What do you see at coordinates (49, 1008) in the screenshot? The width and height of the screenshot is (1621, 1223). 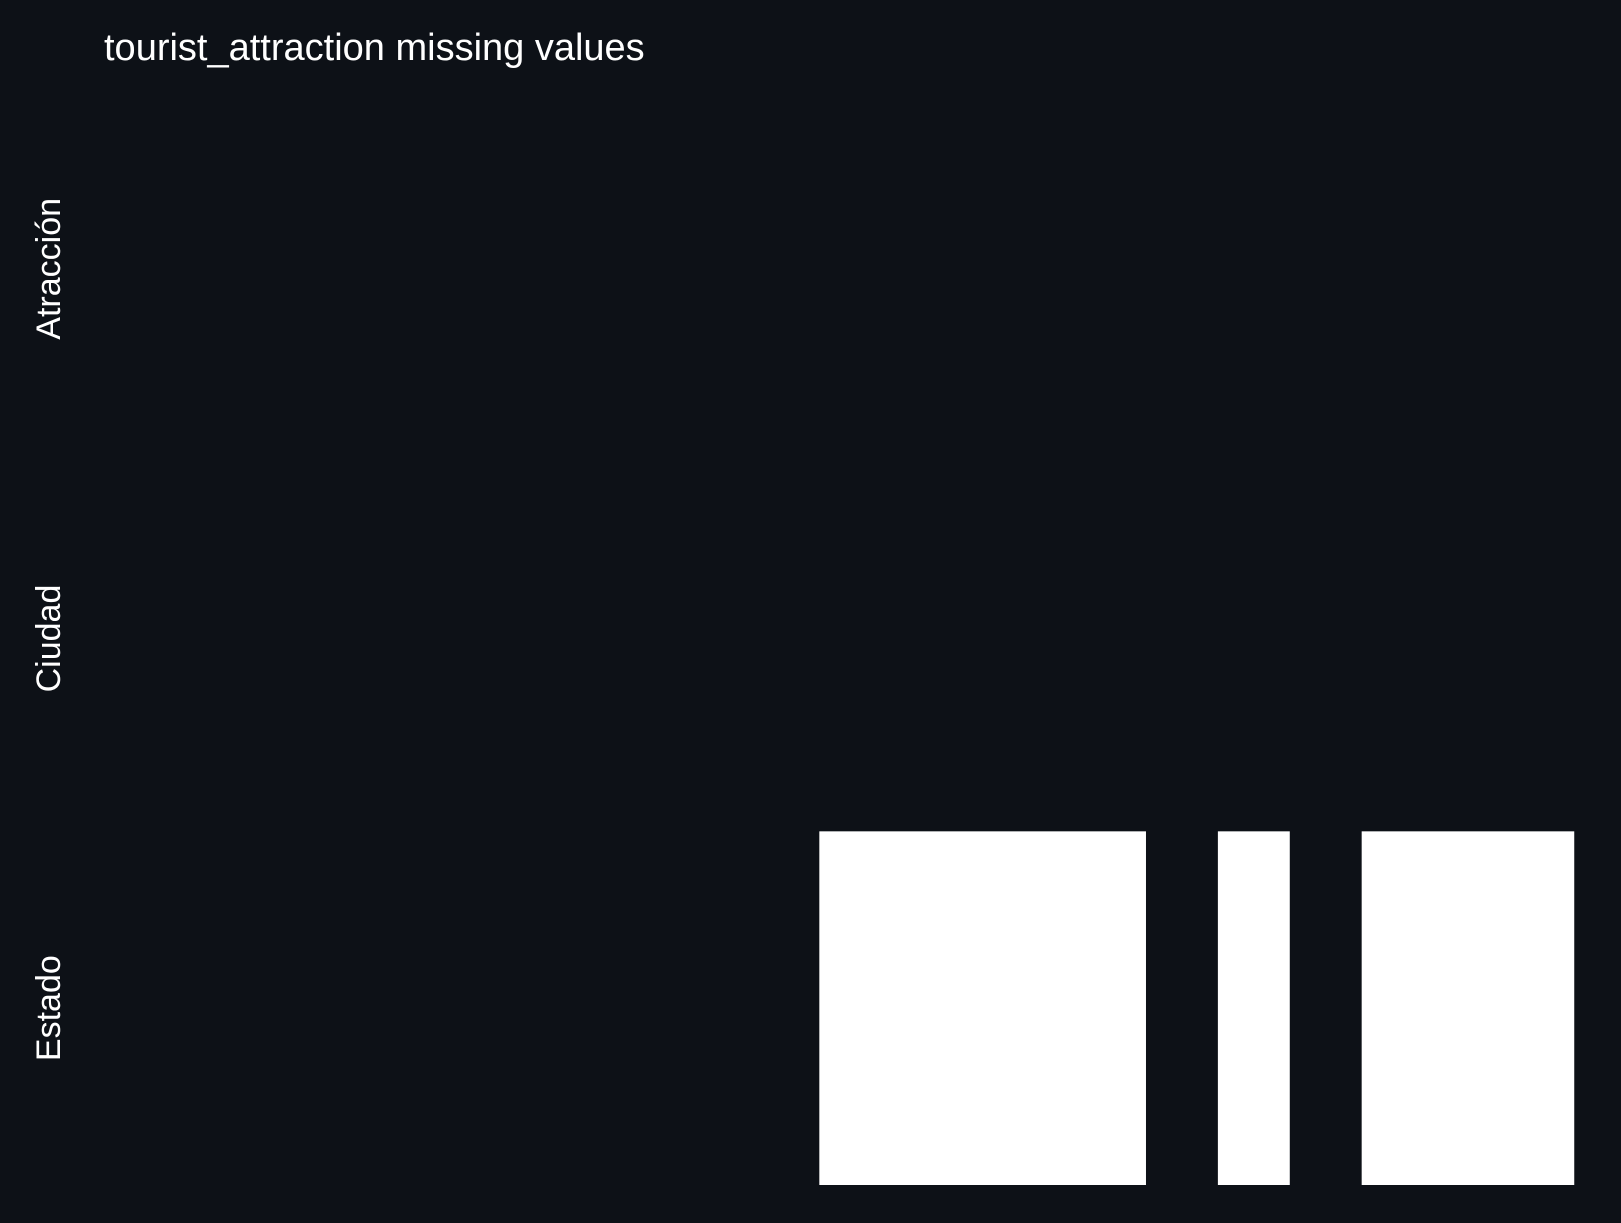 I see `row-label: Estado` at bounding box center [49, 1008].